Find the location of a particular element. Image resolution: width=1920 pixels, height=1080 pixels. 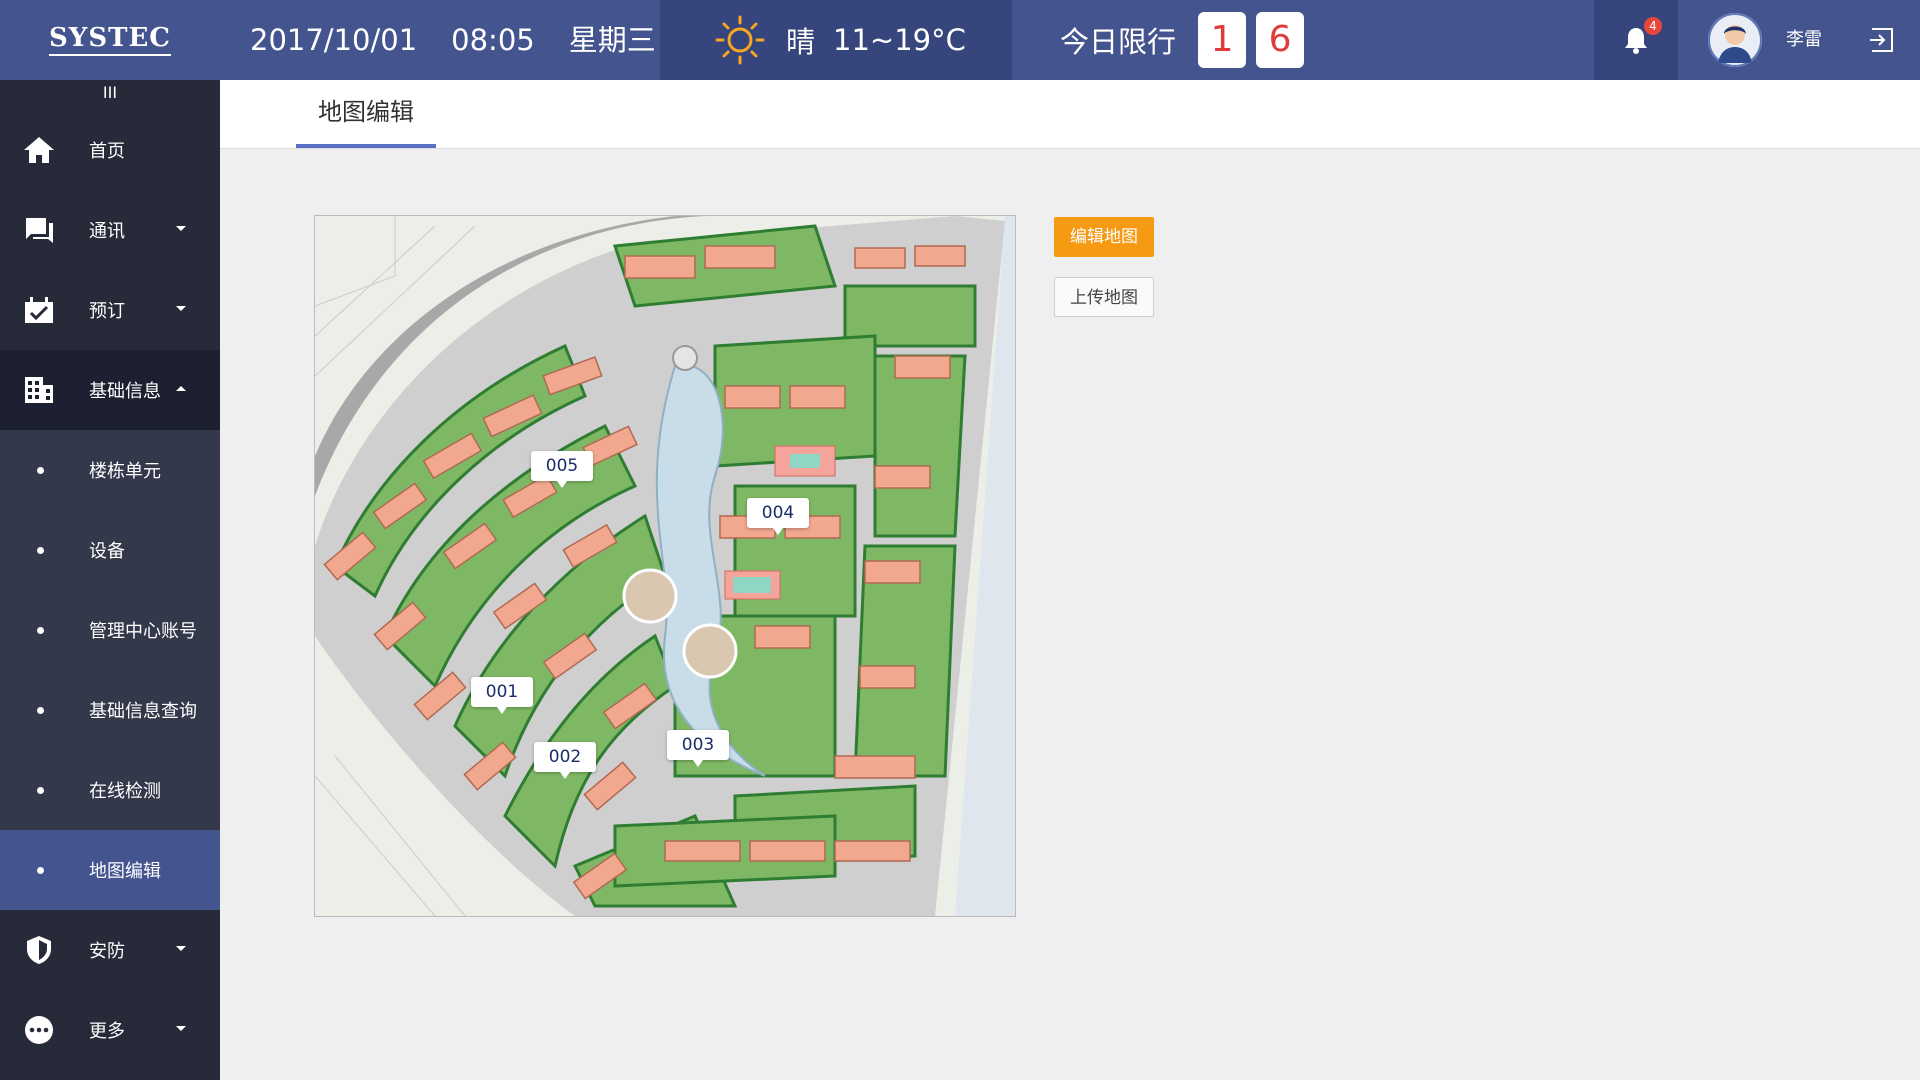

edit-map-button: 编辑地图 is located at coordinates (1104, 237).